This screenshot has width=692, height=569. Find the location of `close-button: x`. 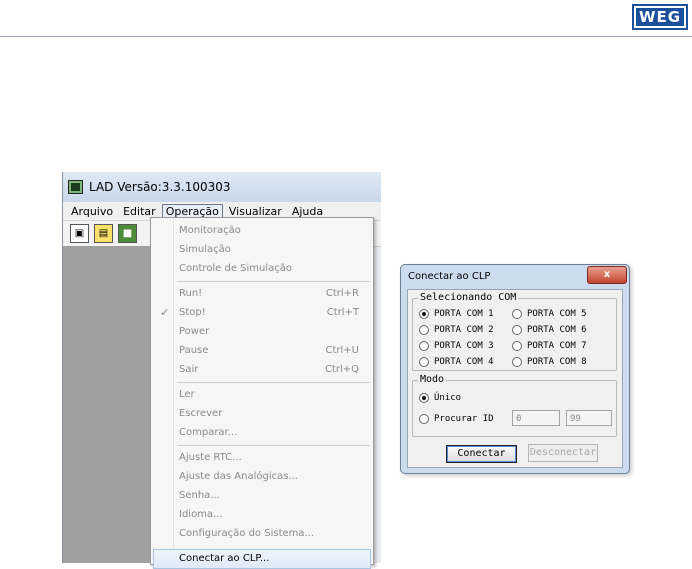

close-button: x is located at coordinates (607, 275).